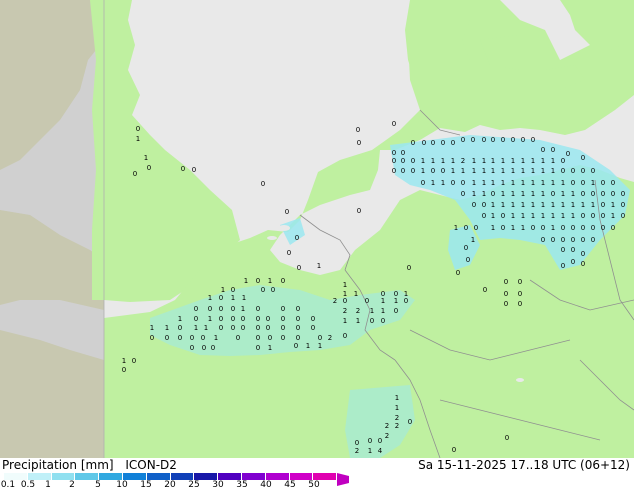  What do you see at coordinates (242, 485) in the screenshot?
I see `legend-tick-label: 35` at bounding box center [242, 485].